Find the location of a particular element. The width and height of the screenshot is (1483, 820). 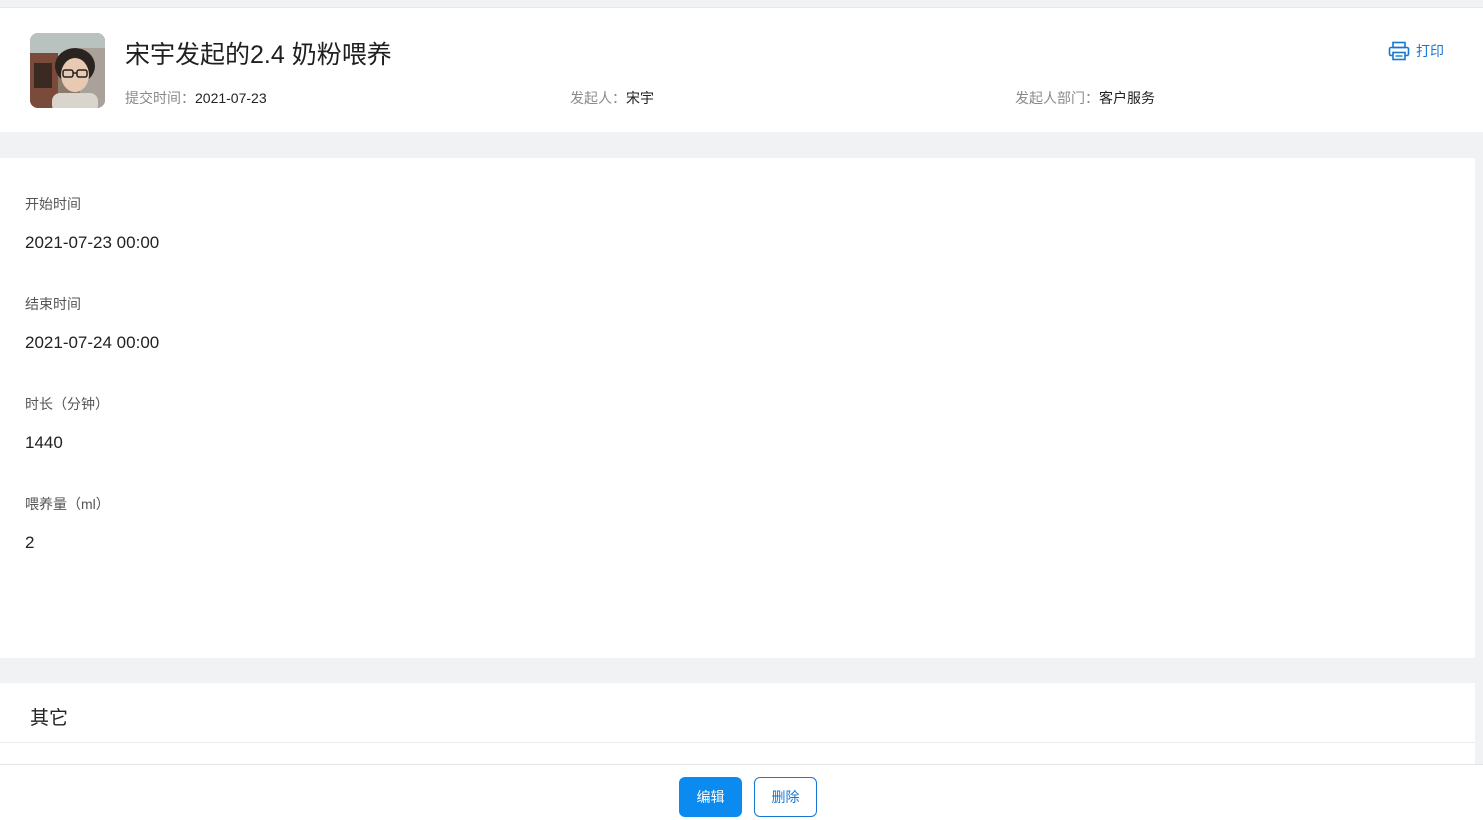

field-label-end-time: 结束时间 is located at coordinates (53, 304).